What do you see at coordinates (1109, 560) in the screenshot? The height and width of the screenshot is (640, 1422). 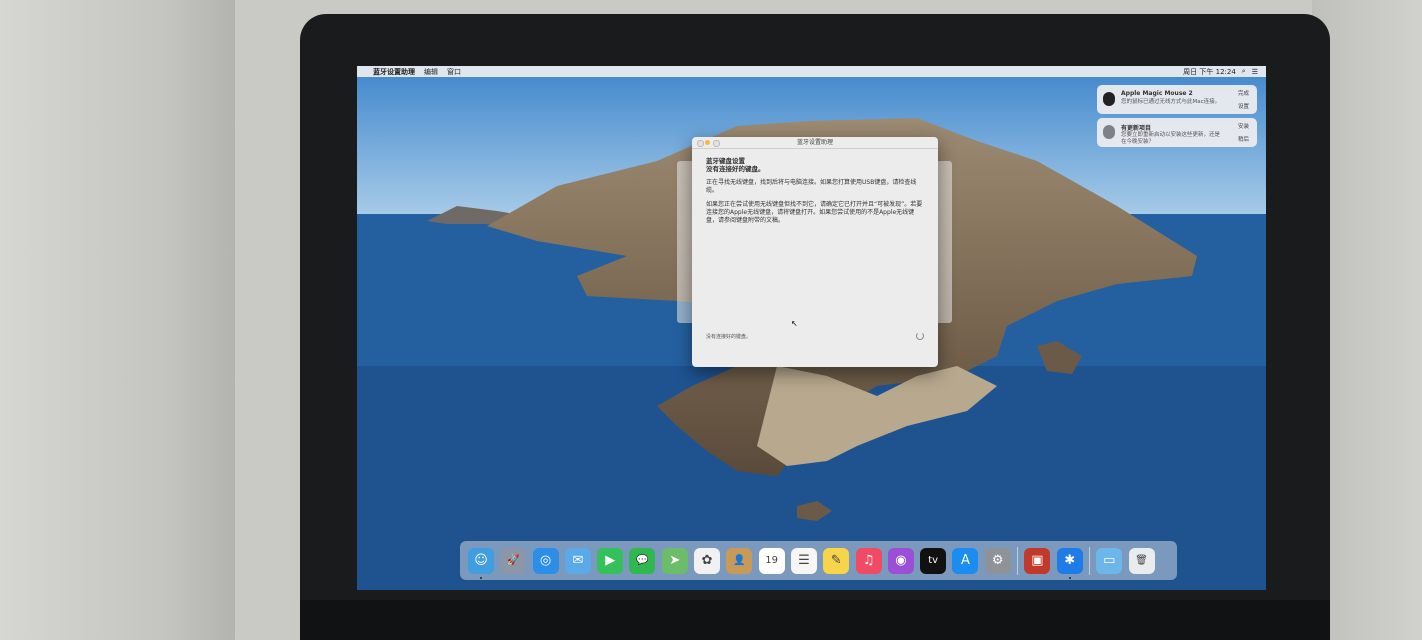 I see `downloads-folder-icon: ▭` at bounding box center [1109, 560].